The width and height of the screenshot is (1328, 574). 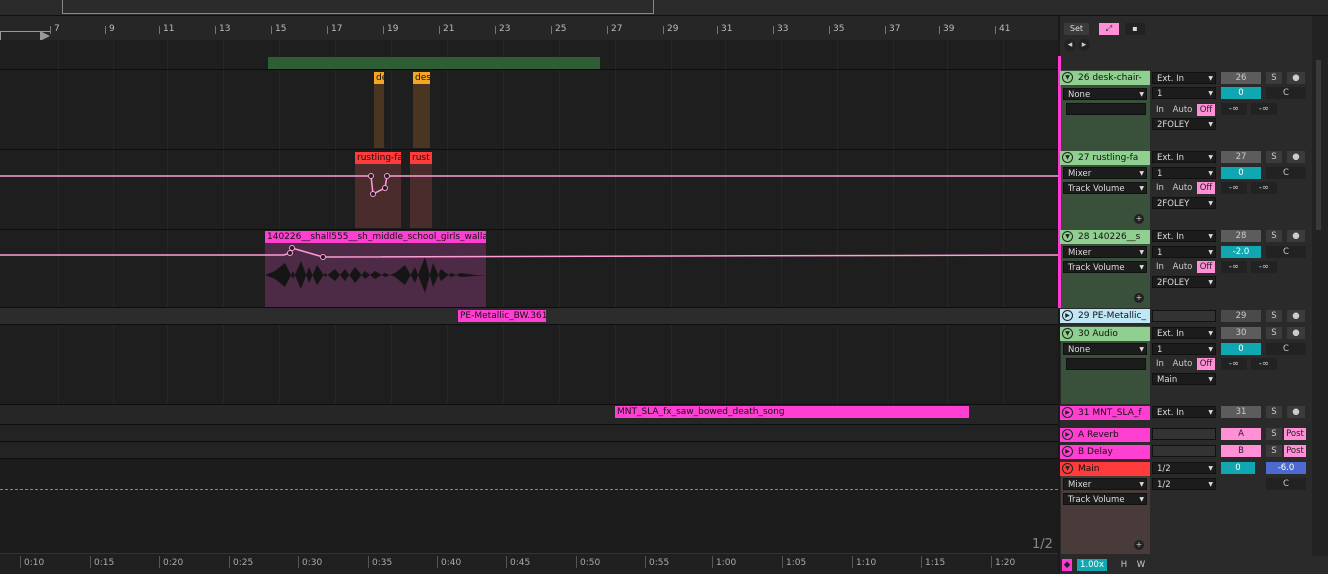 I want to click on return-lane-a, so click(x=529, y=433).